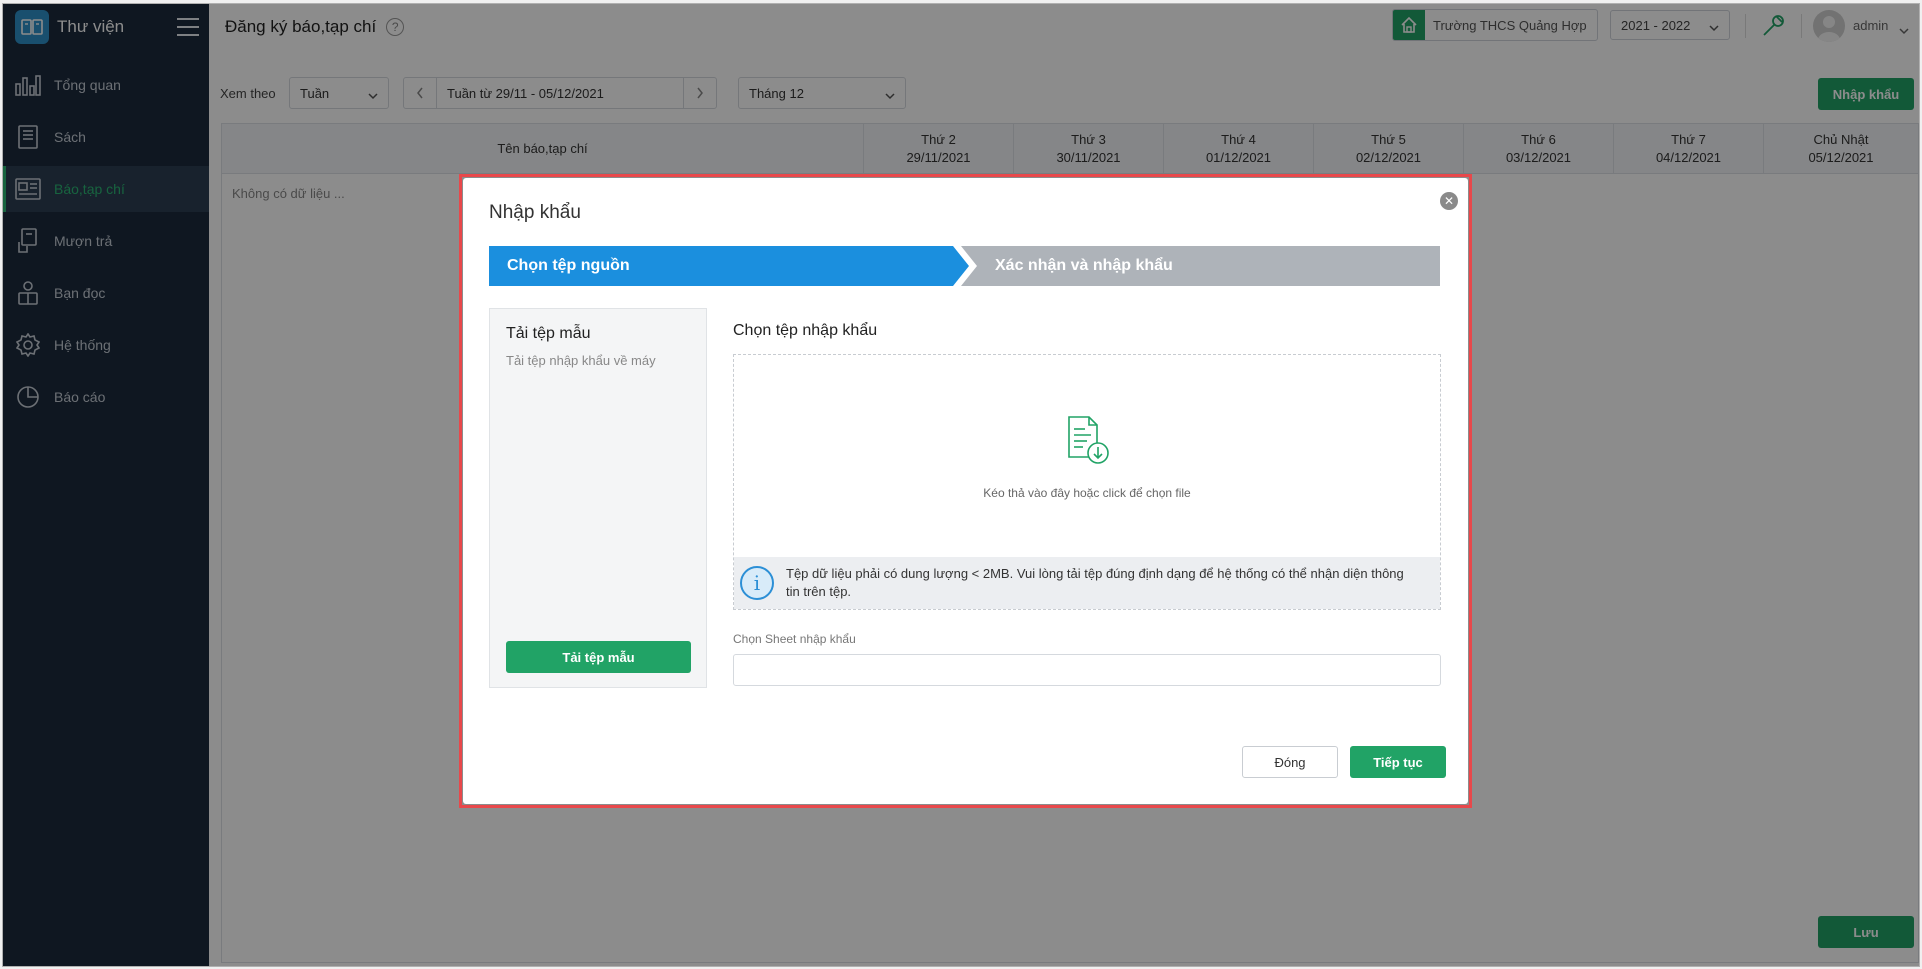 The width and height of the screenshot is (1922, 969). I want to click on step-confirm-import: Xác nhận và nhập khẩu, so click(1200, 266).